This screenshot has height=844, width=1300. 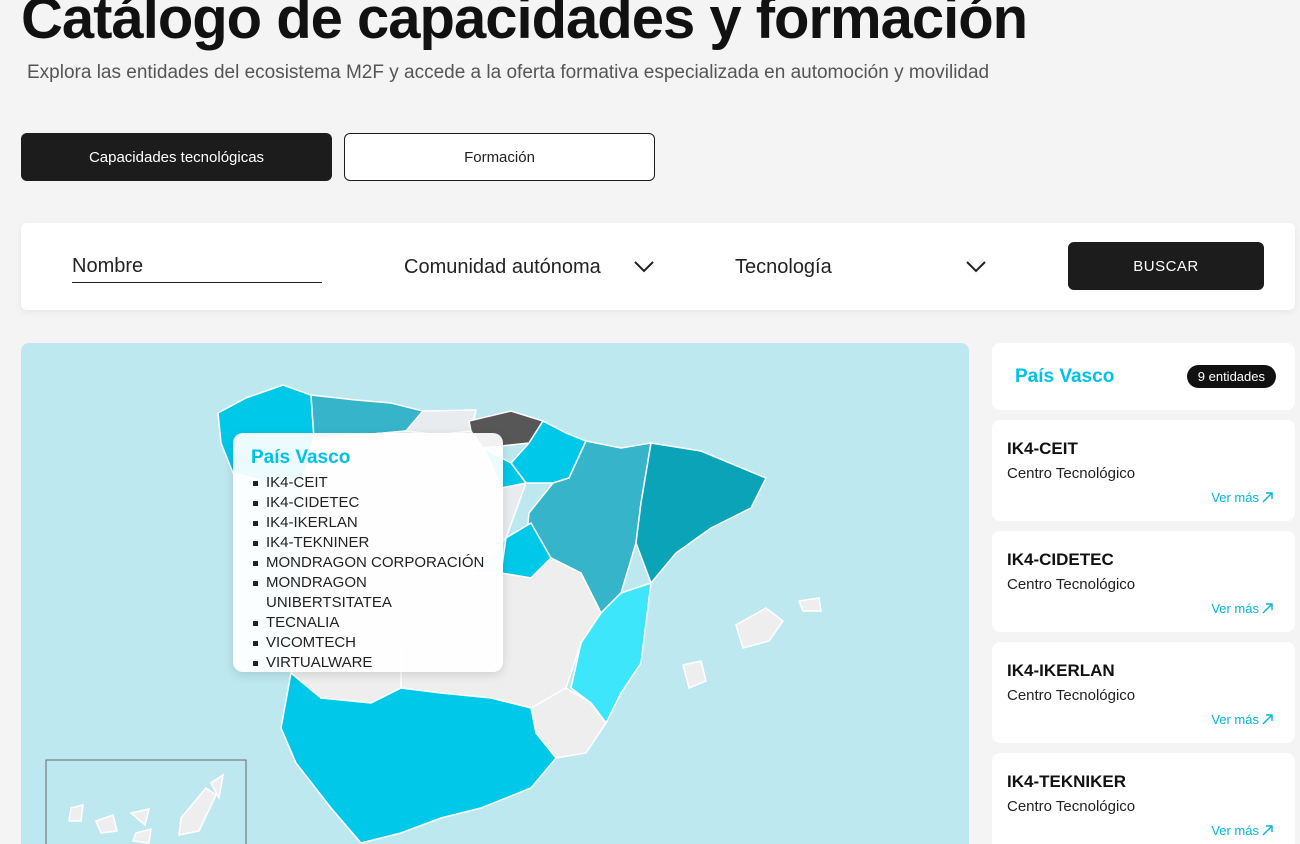 What do you see at coordinates (1067, 781) in the screenshot?
I see `entity-name: IK4-TEKNIKER` at bounding box center [1067, 781].